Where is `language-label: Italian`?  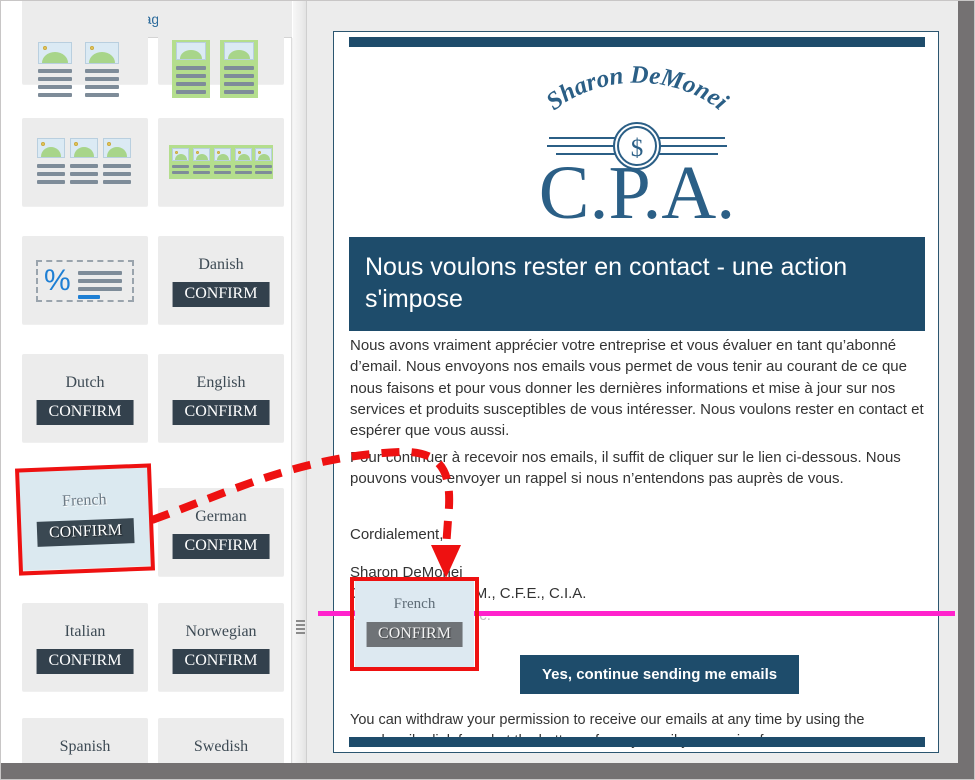
language-label: Italian is located at coordinates (85, 631).